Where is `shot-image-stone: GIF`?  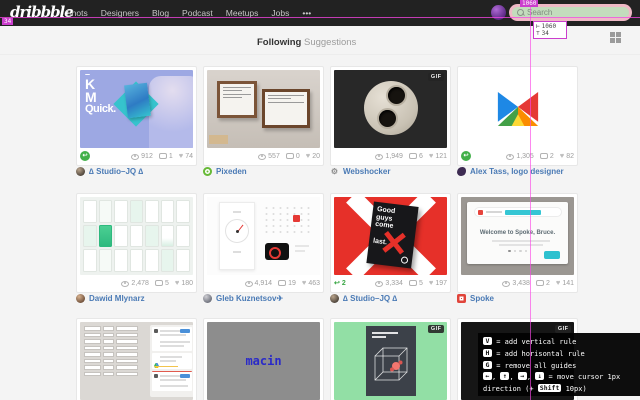
shot-image-stone: GIF is located at coordinates (390, 109).